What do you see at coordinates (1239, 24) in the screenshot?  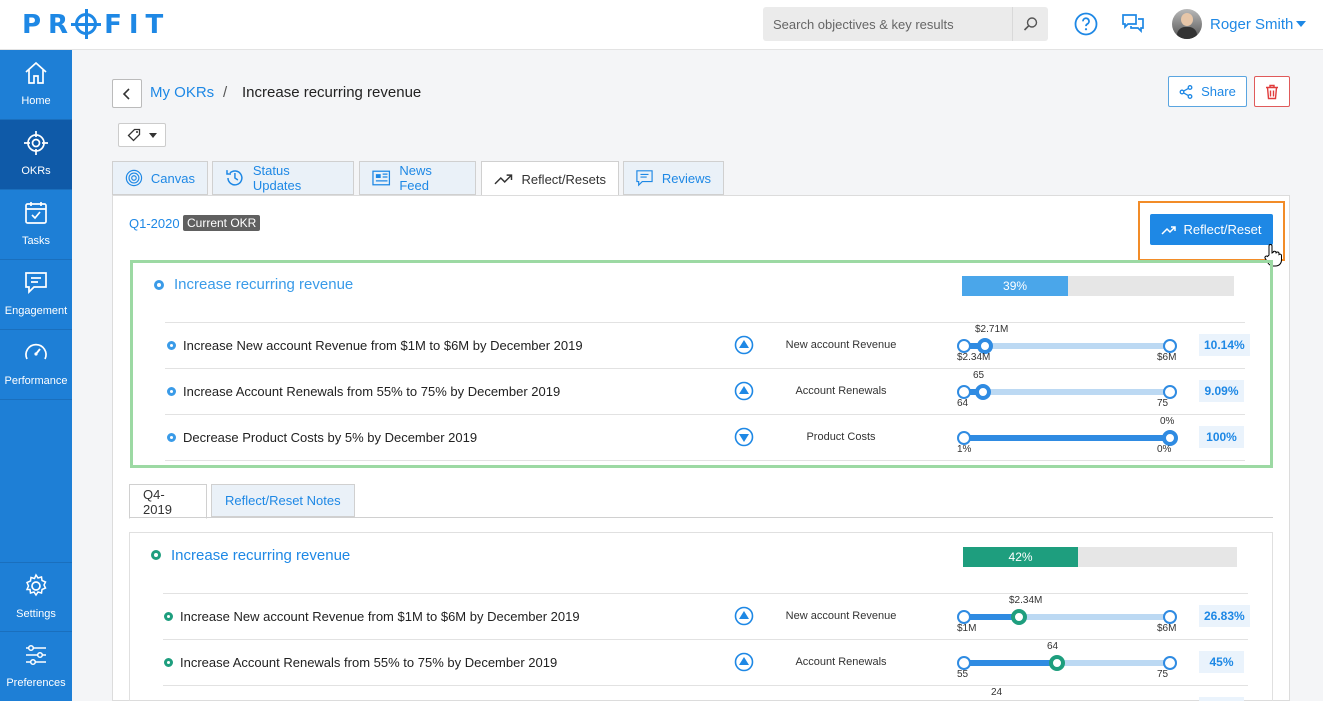 I see `user-menu: Roger Smith` at bounding box center [1239, 24].